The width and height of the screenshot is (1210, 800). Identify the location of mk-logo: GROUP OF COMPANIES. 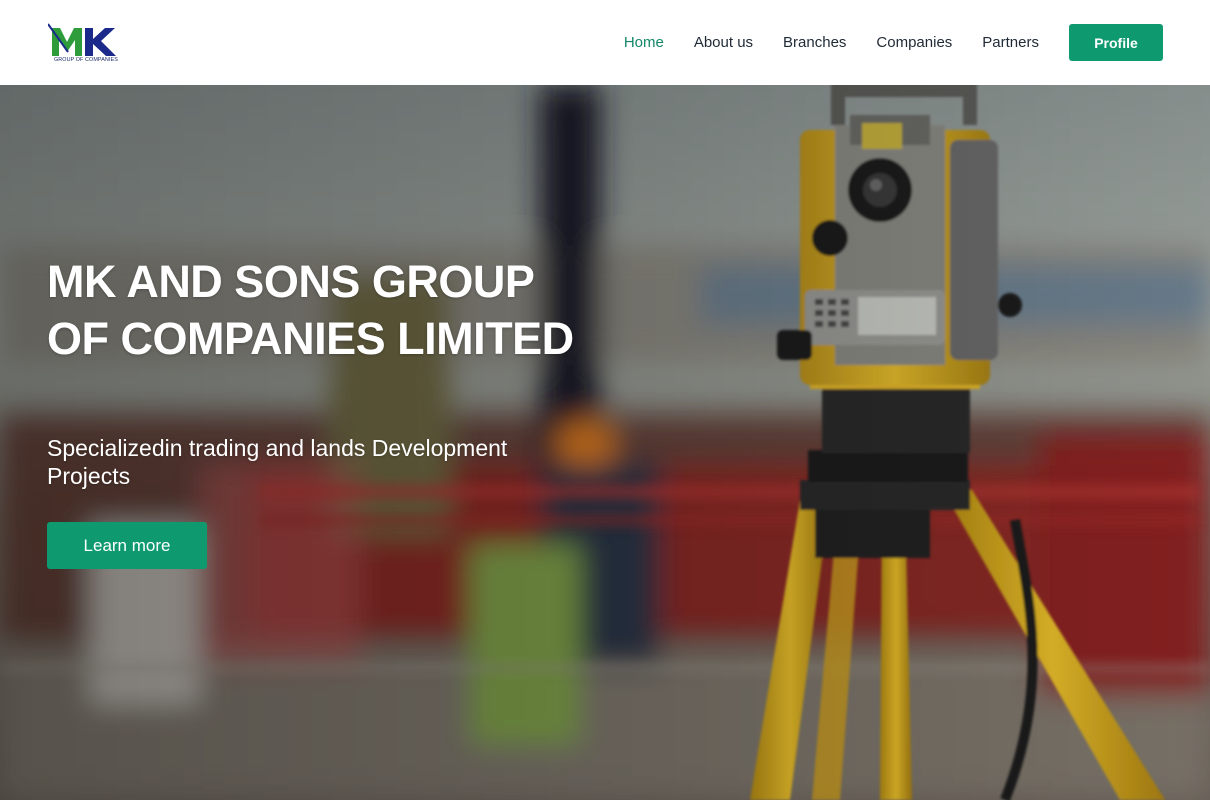
(86, 44).